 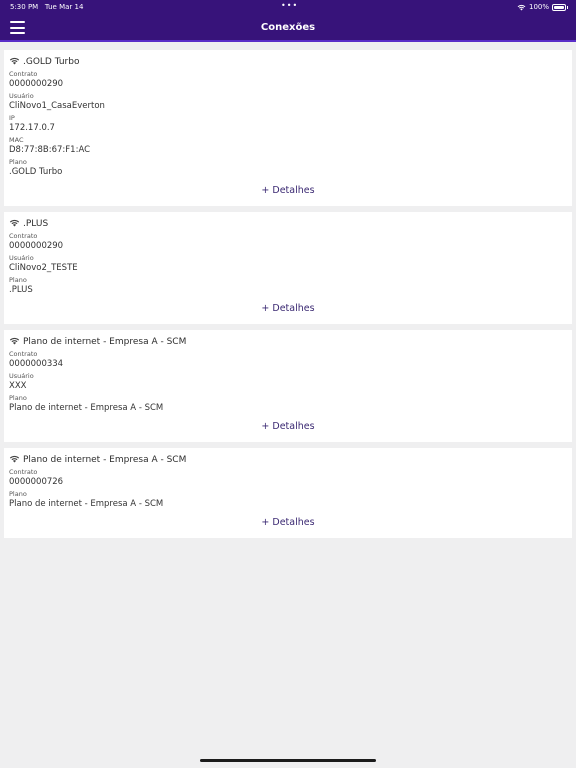 What do you see at coordinates (150, 169) in the screenshot?
I see `field-plano: Plano .GOLD Turbo` at bounding box center [150, 169].